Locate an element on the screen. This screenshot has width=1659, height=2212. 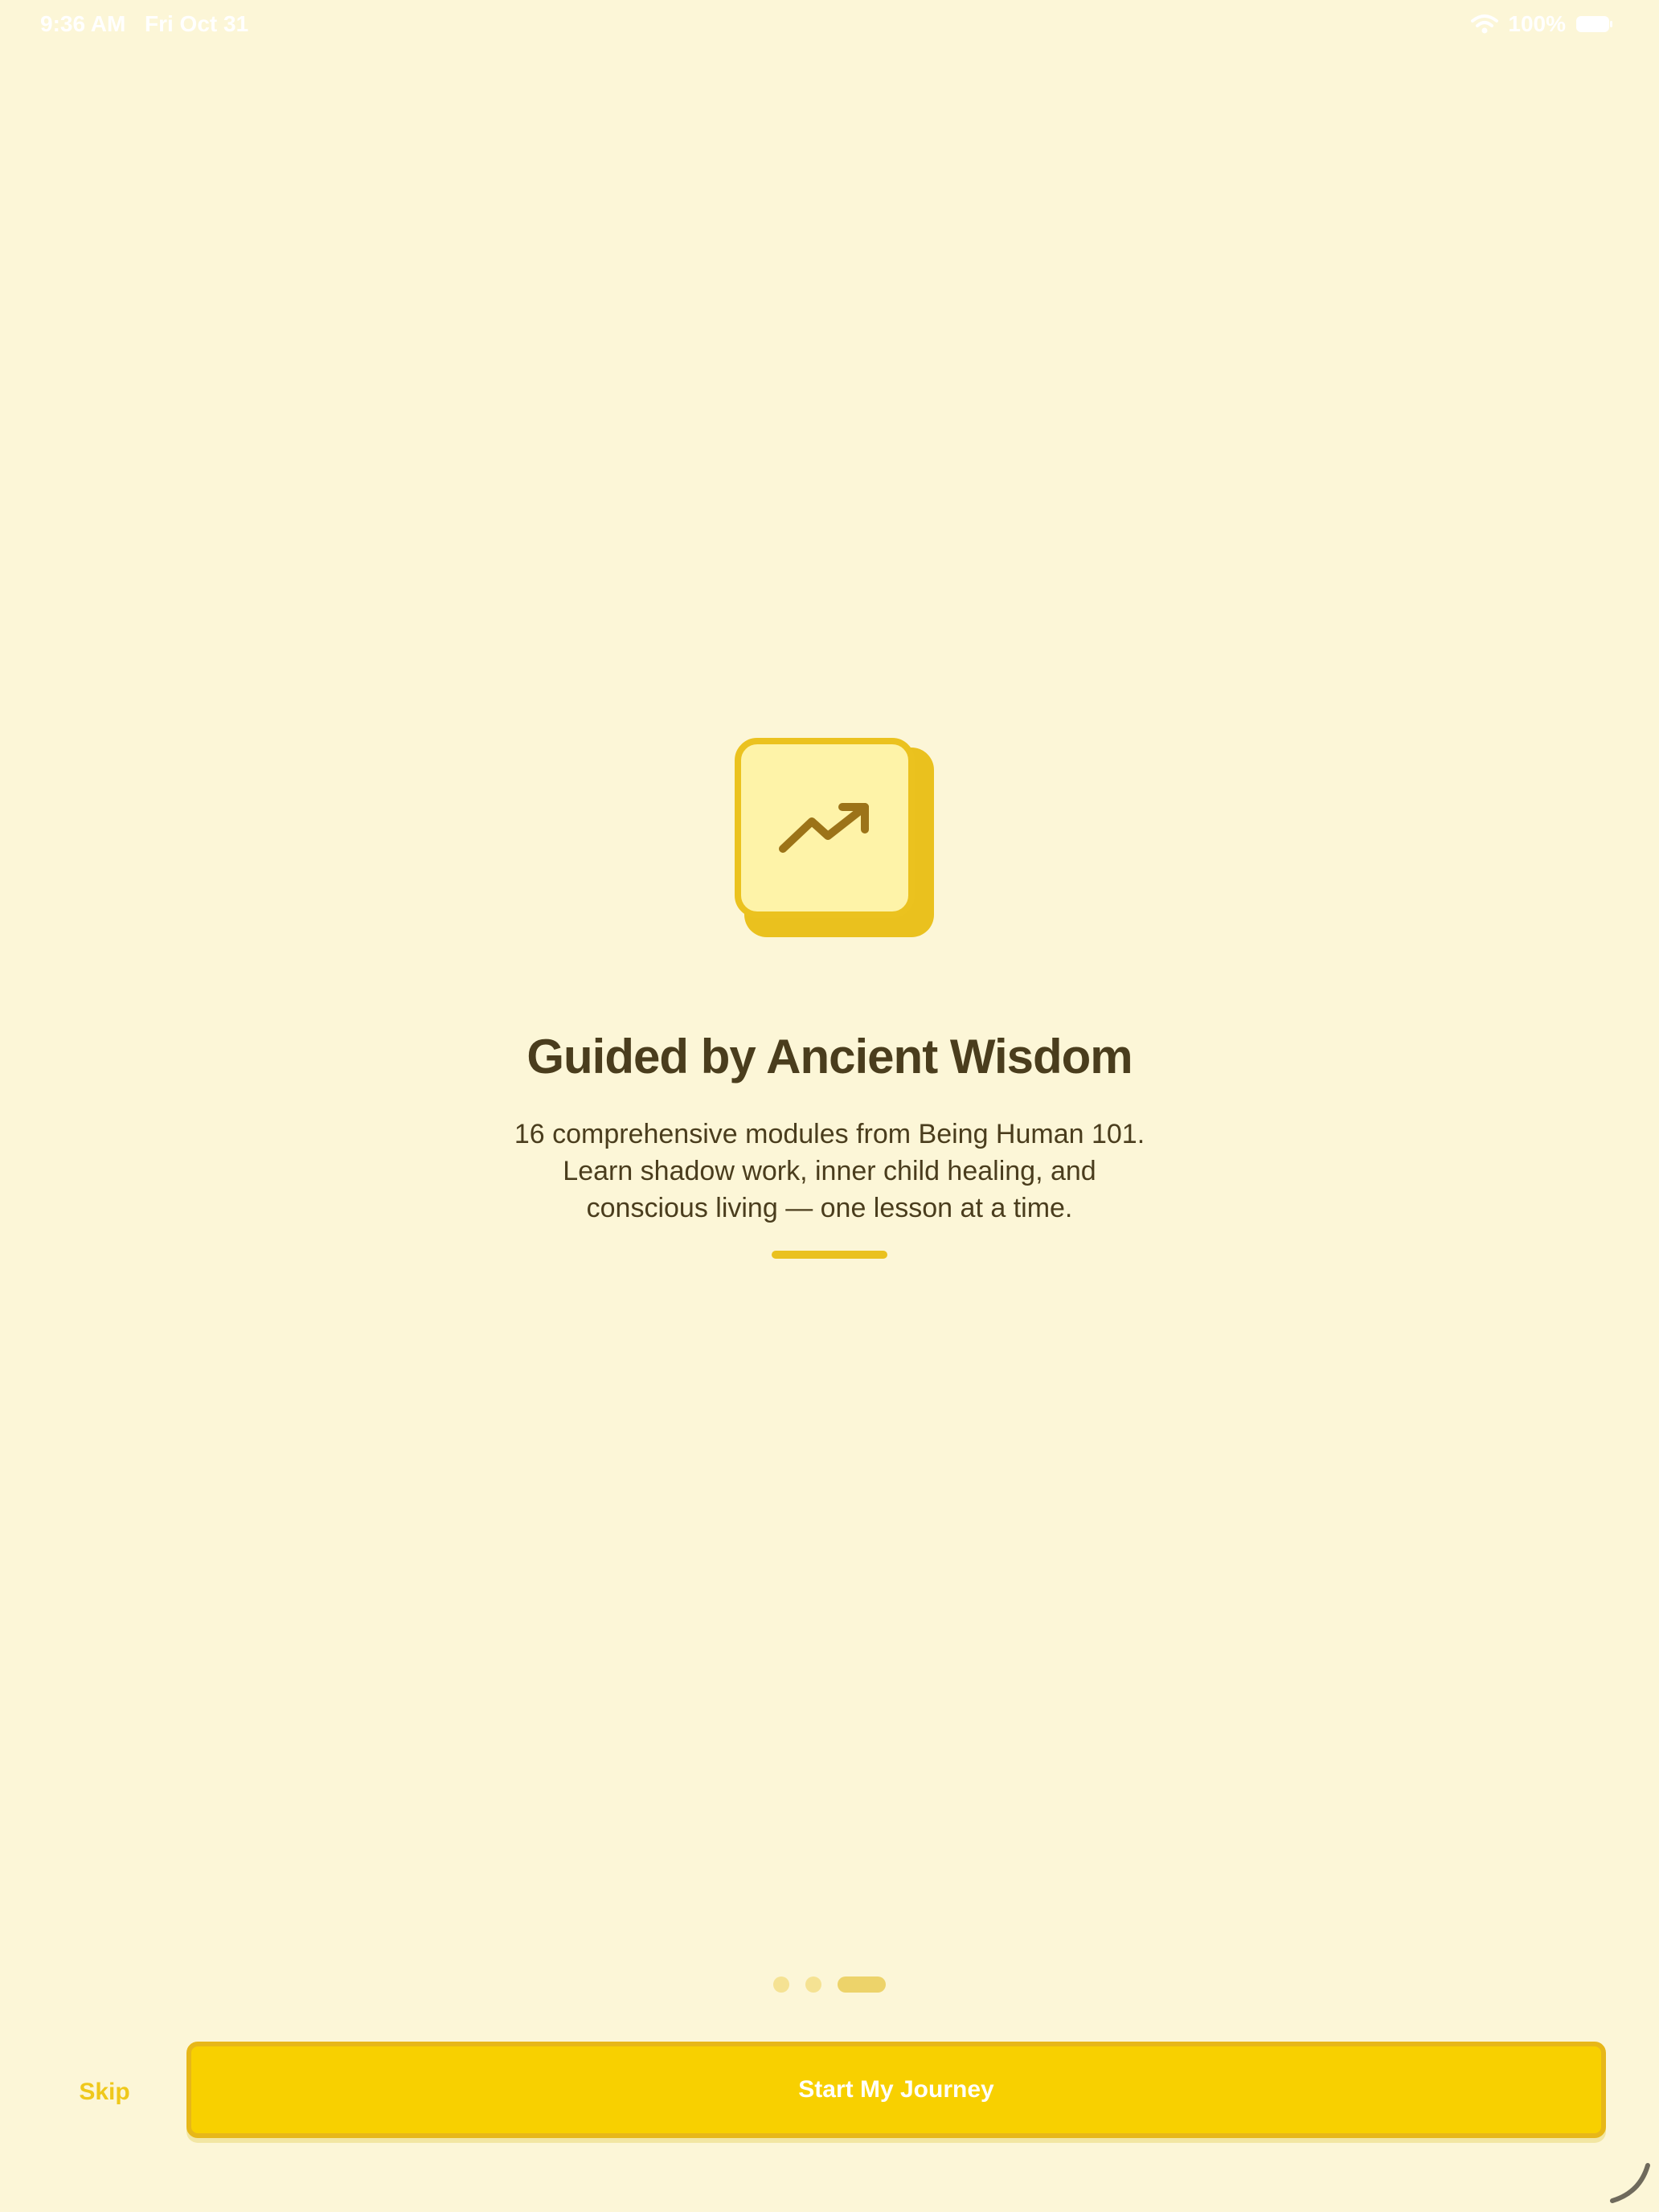
page-title: Guided by Ancient Wisdom is located at coordinates (829, 1057).